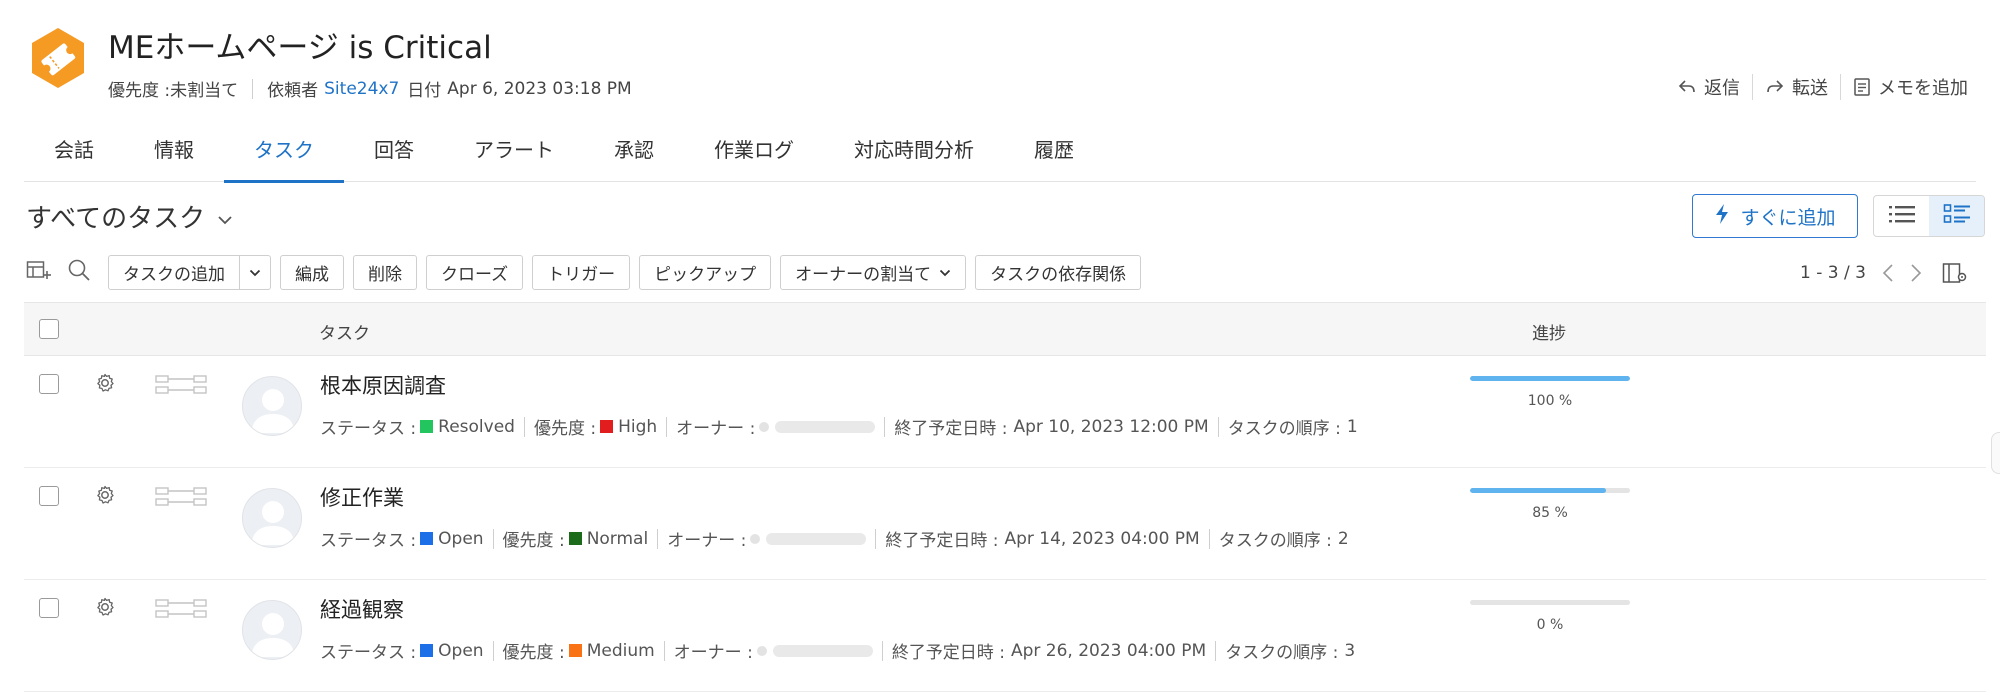 The image size is (2000, 698). Describe the element at coordinates (1005, 329) in the screenshot. I see `task-table-header: タスク 進捗` at that location.